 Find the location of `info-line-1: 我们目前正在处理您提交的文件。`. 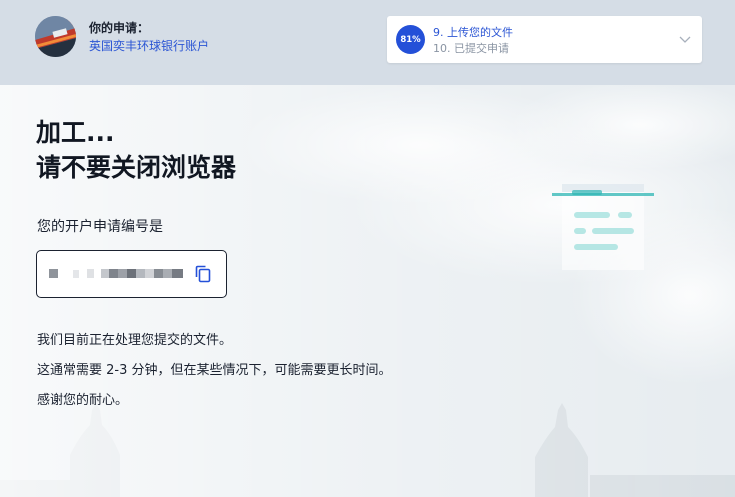

info-line-1: 我们目前正在处理您提交的文件。 is located at coordinates (135, 340).